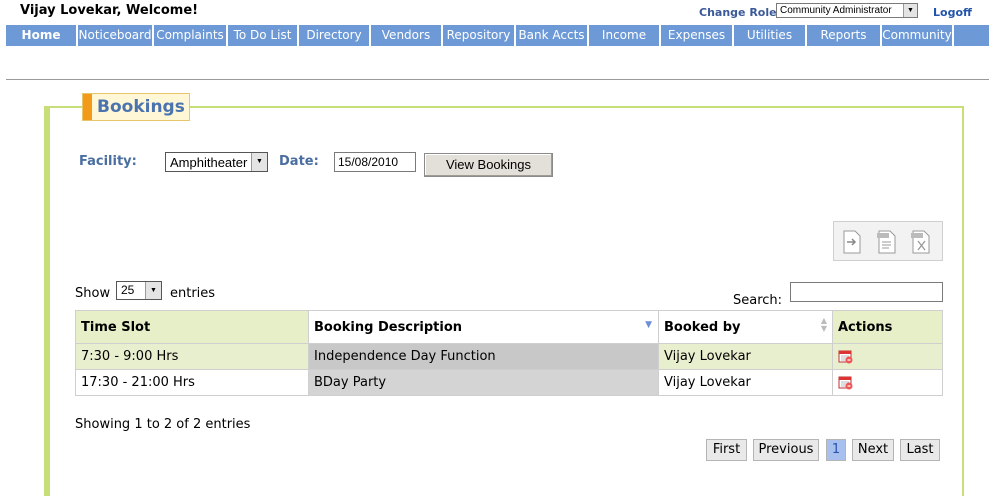 Image resolution: width=989 pixels, height=496 pixels. I want to click on search-label: Search:, so click(758, 300).